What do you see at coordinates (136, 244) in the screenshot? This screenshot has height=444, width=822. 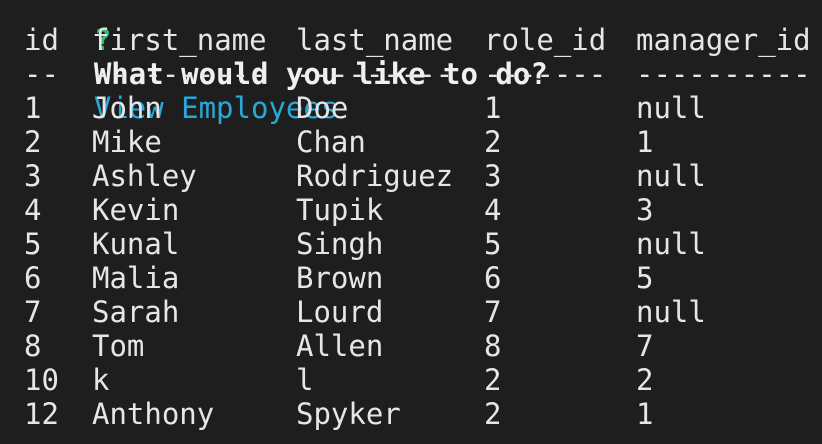 I see `cell-first-name: Kunal` at bounding box center [136, 244].